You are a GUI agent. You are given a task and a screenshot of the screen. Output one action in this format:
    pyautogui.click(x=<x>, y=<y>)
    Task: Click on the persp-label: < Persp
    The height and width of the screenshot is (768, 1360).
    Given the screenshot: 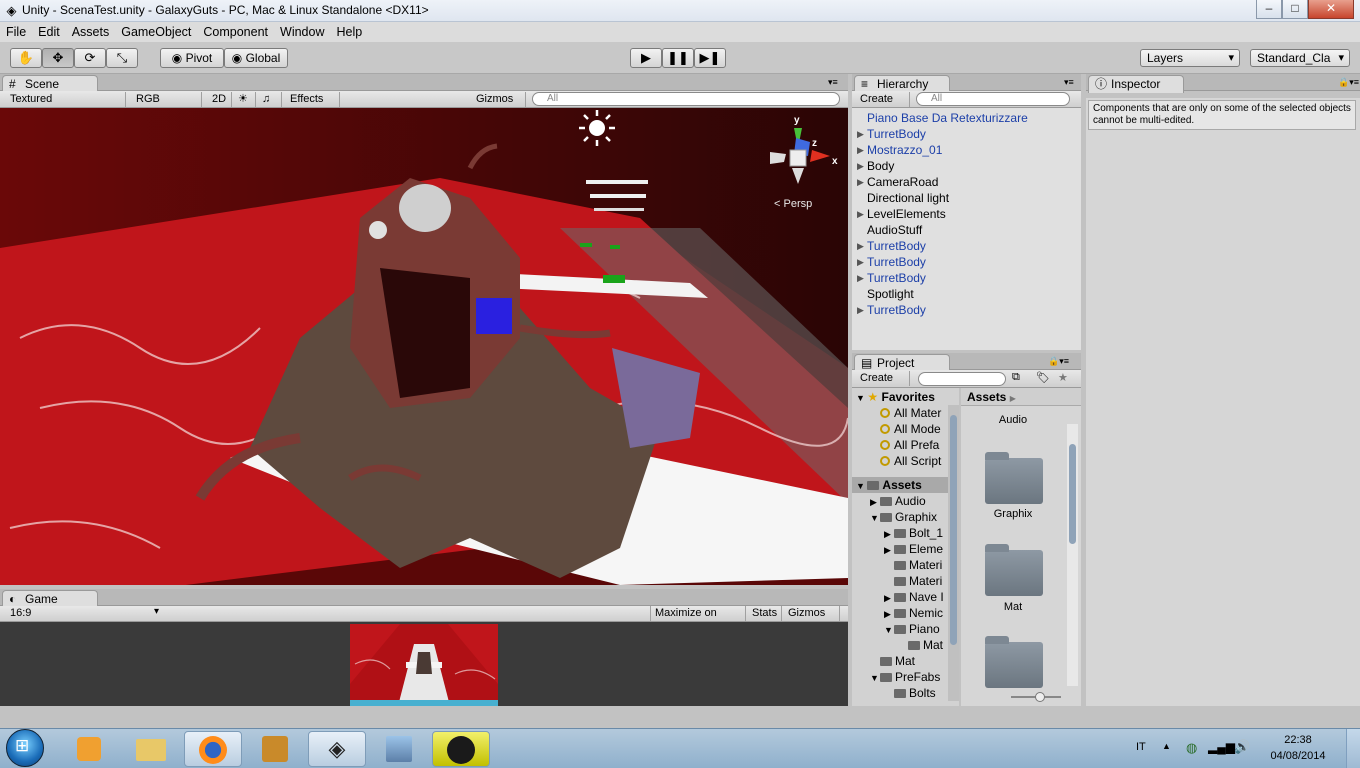 What is the action you would take?
    pyautogui.click(x=793, y=204)
    